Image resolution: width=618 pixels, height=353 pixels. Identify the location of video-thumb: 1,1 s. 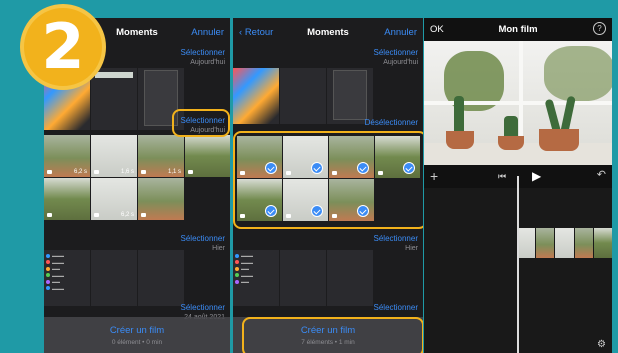
(161, 156).